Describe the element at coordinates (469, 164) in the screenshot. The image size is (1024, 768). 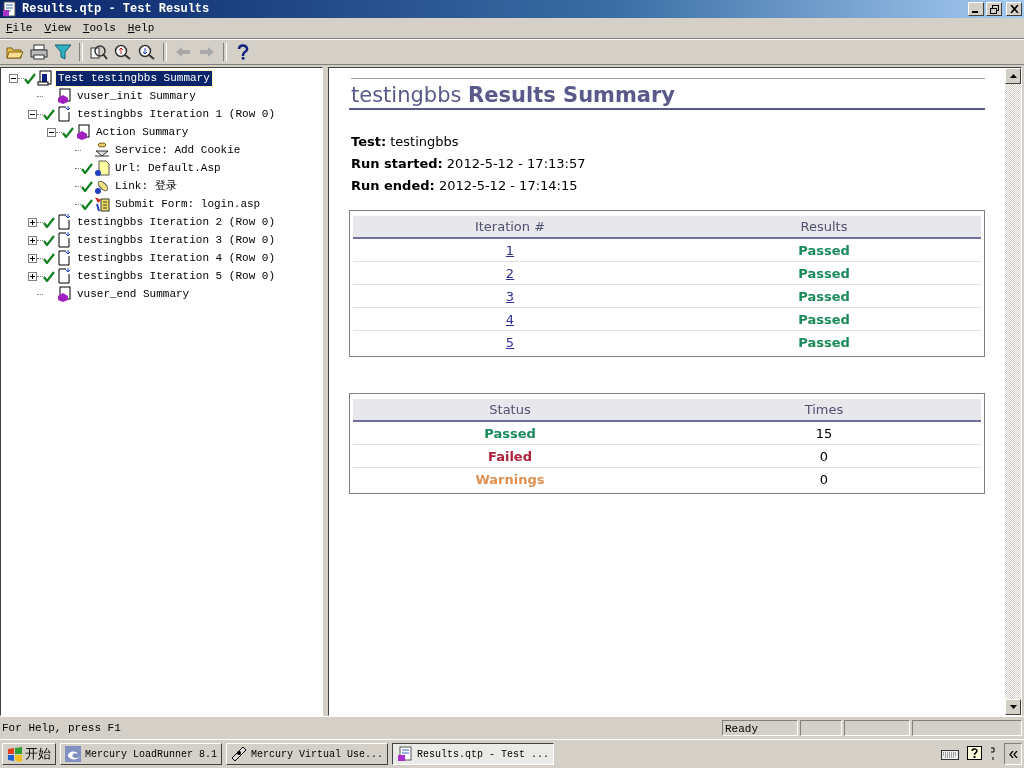
I see `run-info: Run started: 2012-5-12 - 17:13:57` at that location.